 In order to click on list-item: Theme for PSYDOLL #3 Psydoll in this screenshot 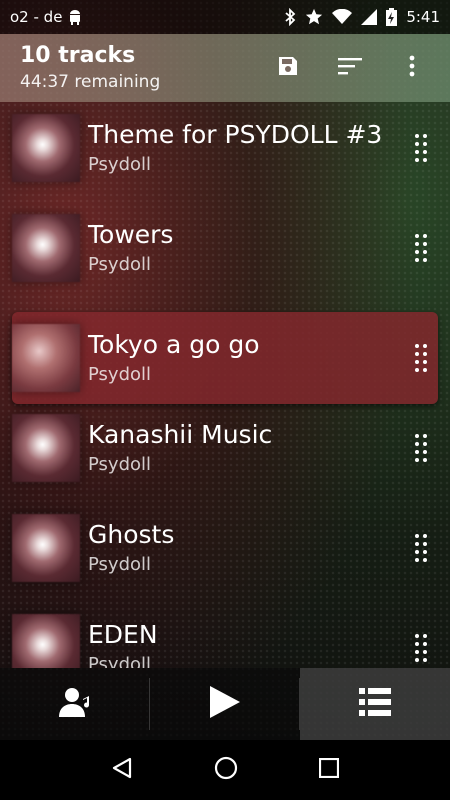, I will do `click(225, 148)`.